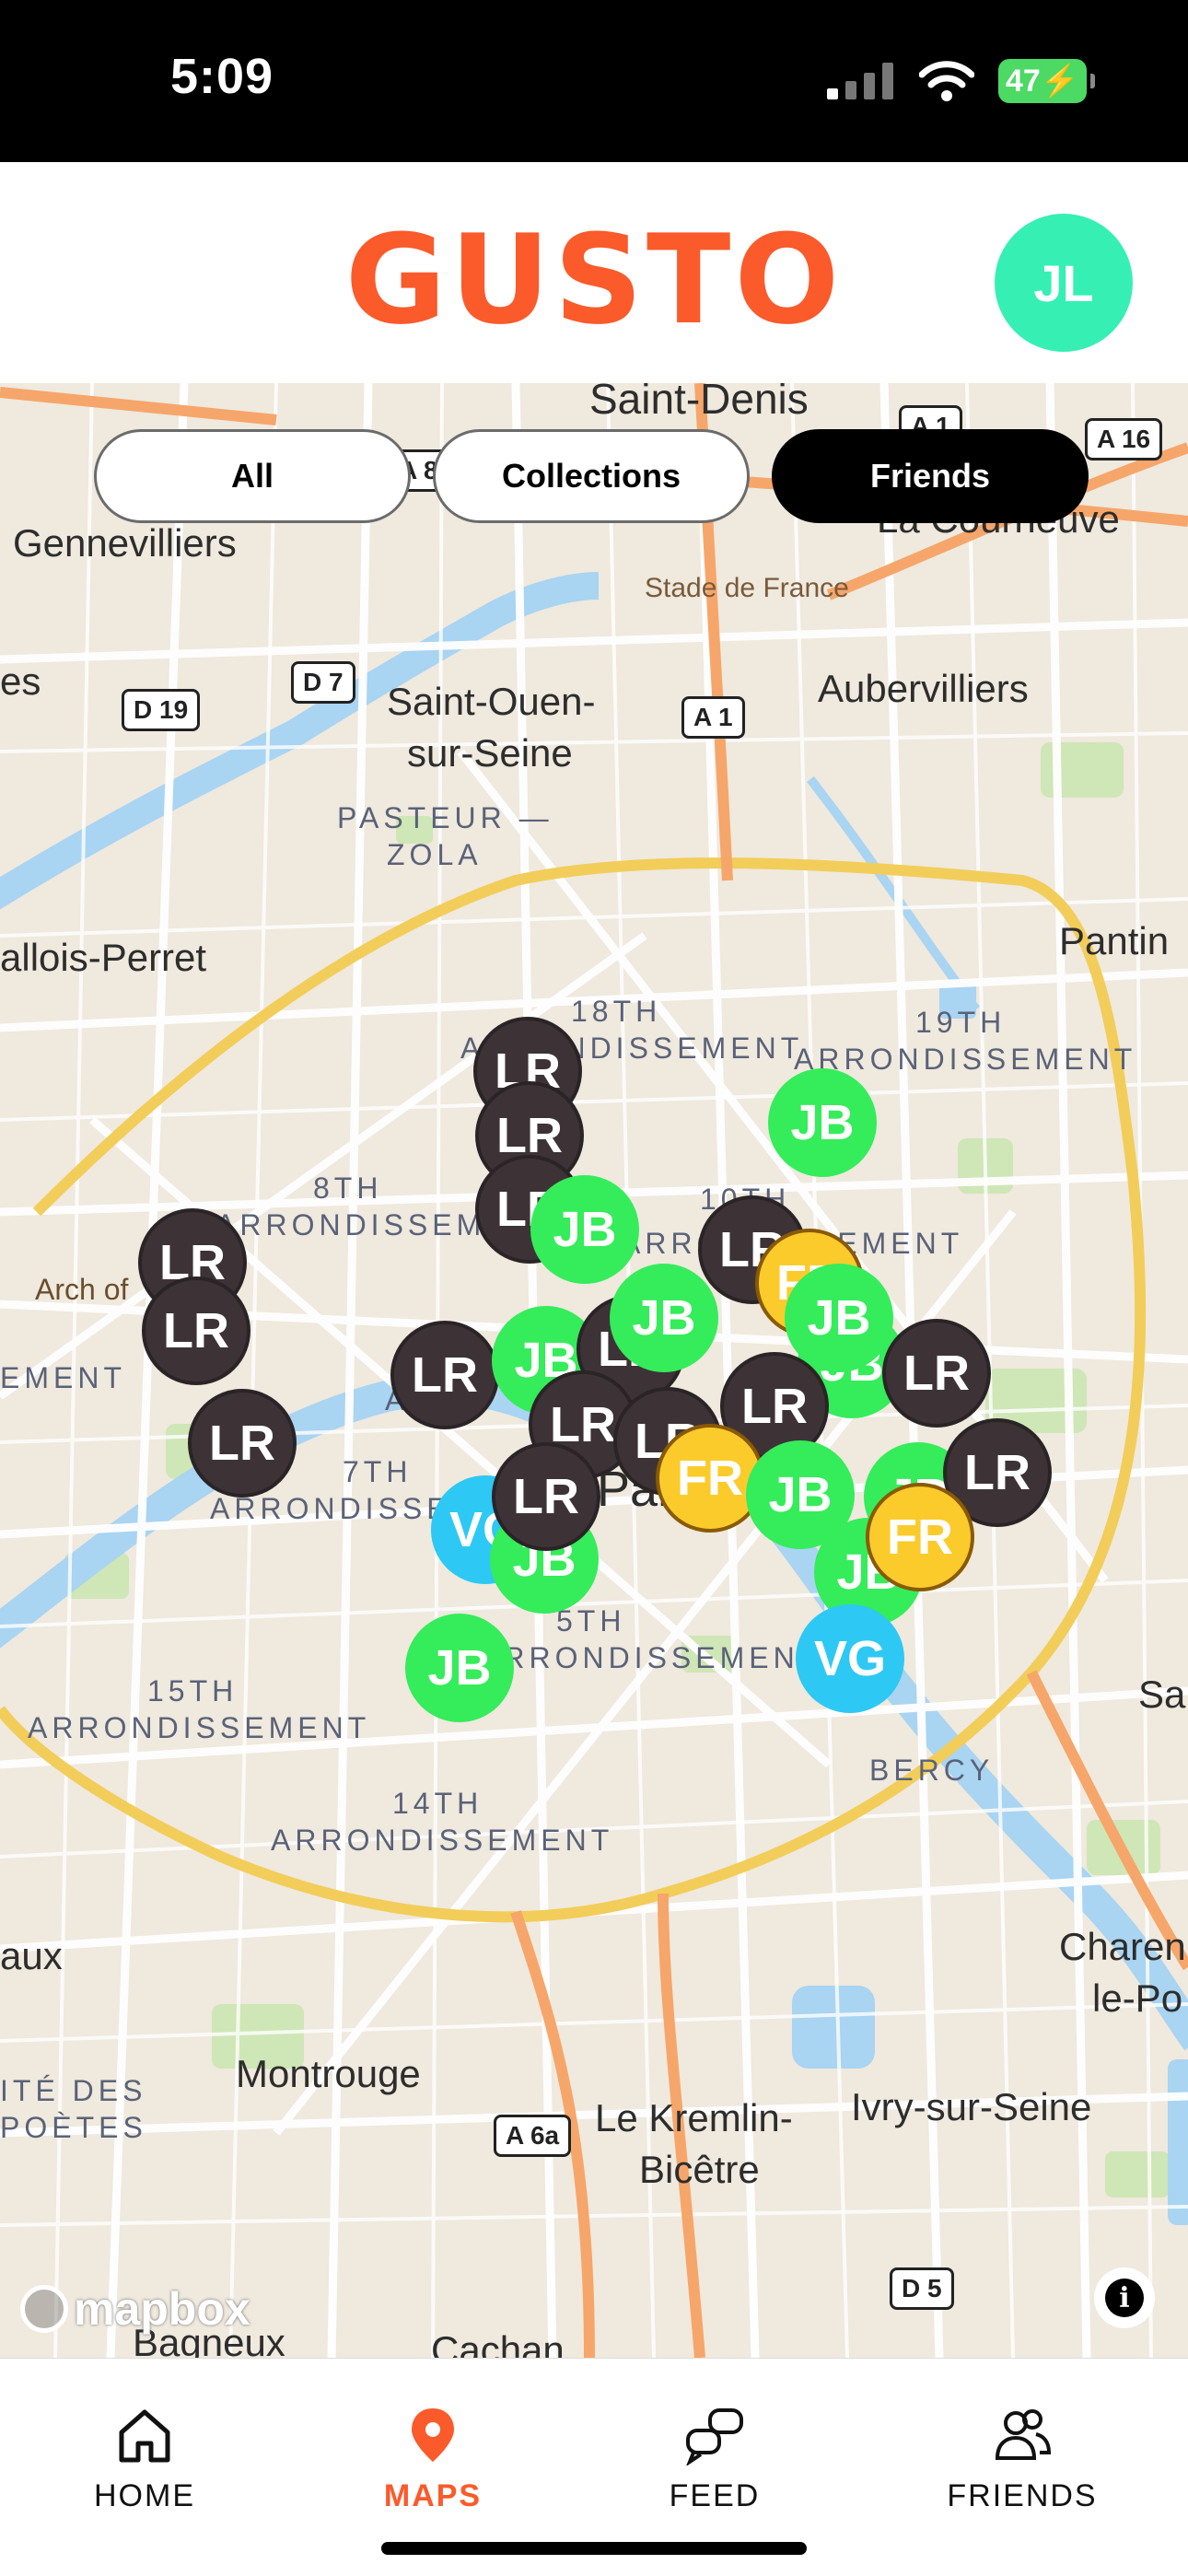 Image resolution: width=1188 pixels, height=2576 pixels. Describe the element at coordinates (193, 1691) in the screenshot. I see `map-label: 15TH` at that location.